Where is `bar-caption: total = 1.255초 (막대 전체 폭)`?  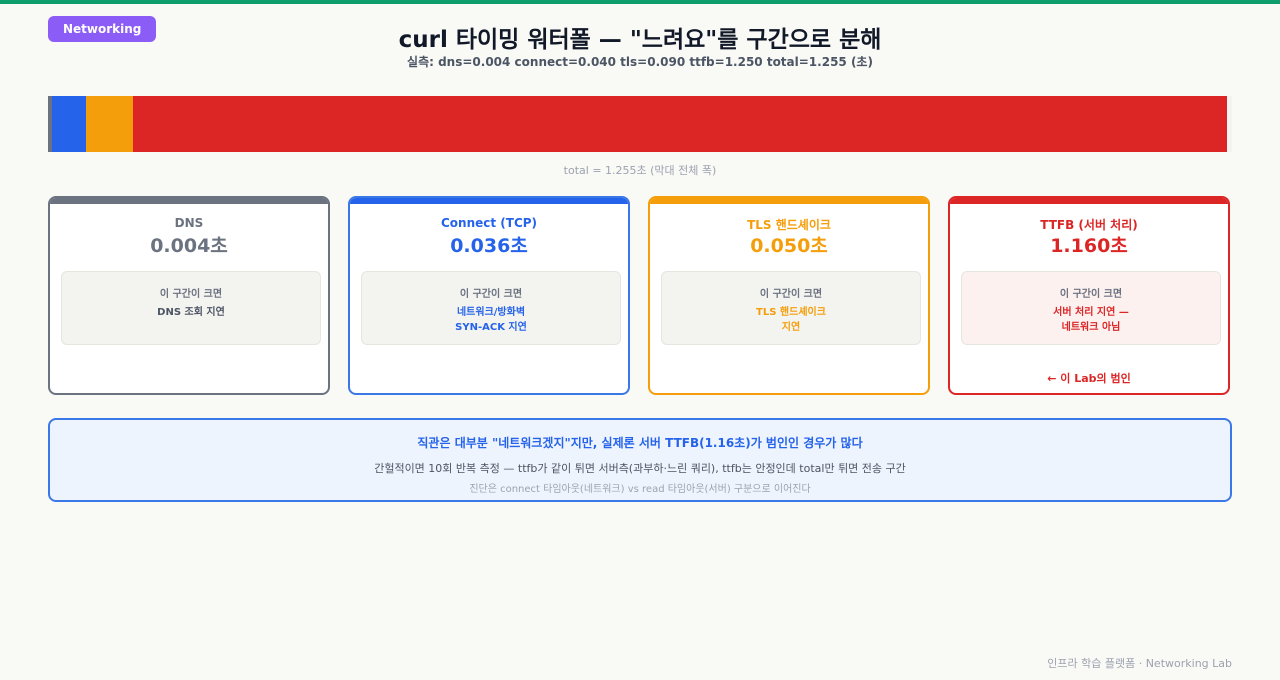
bar-caption: total = 1.255초 (막대 전체 폭) is located at coordinates (640, 170).